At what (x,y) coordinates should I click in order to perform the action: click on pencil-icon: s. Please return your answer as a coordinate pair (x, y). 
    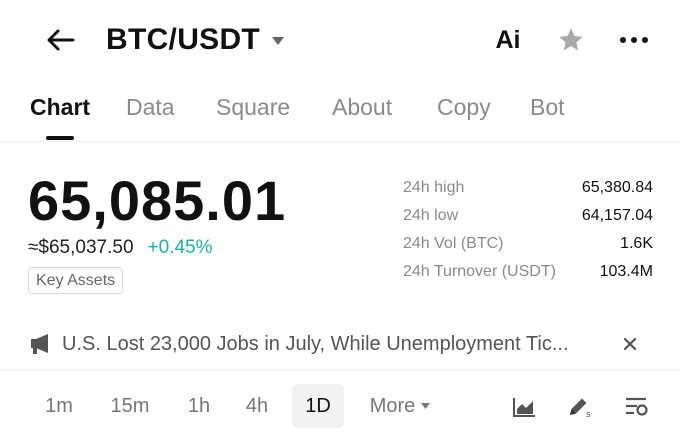
    Looking at the image, I should click on (580, 408).